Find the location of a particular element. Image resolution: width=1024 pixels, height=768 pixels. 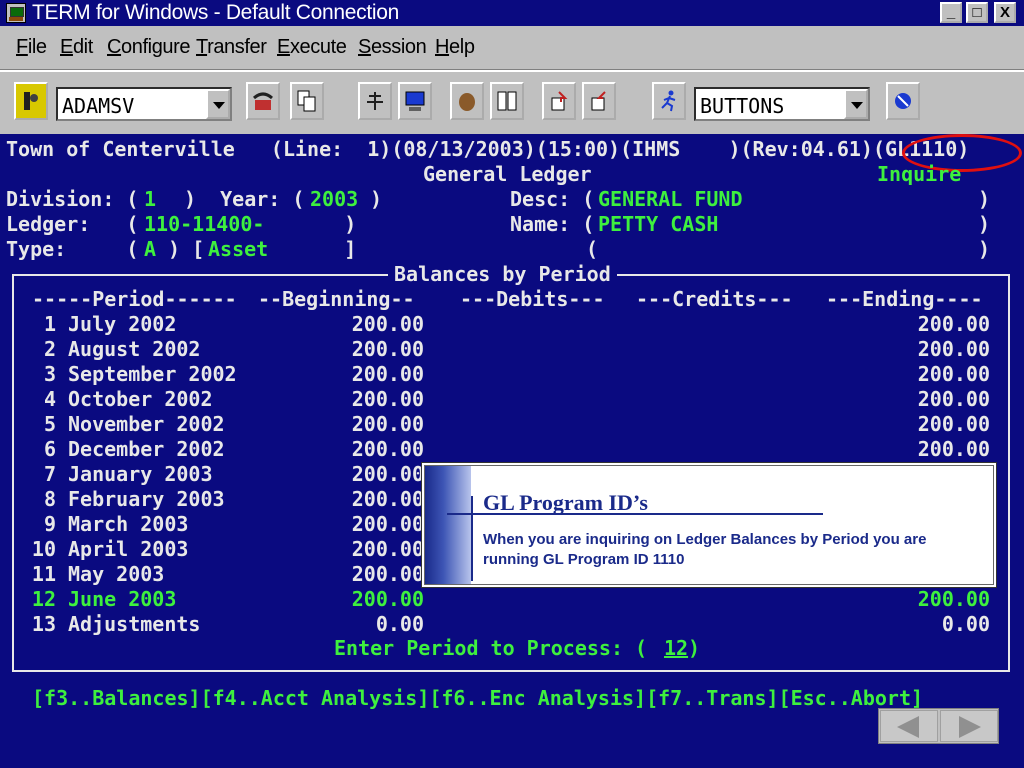

balances-title: Balances by Period is located at coordinates (502, 274).